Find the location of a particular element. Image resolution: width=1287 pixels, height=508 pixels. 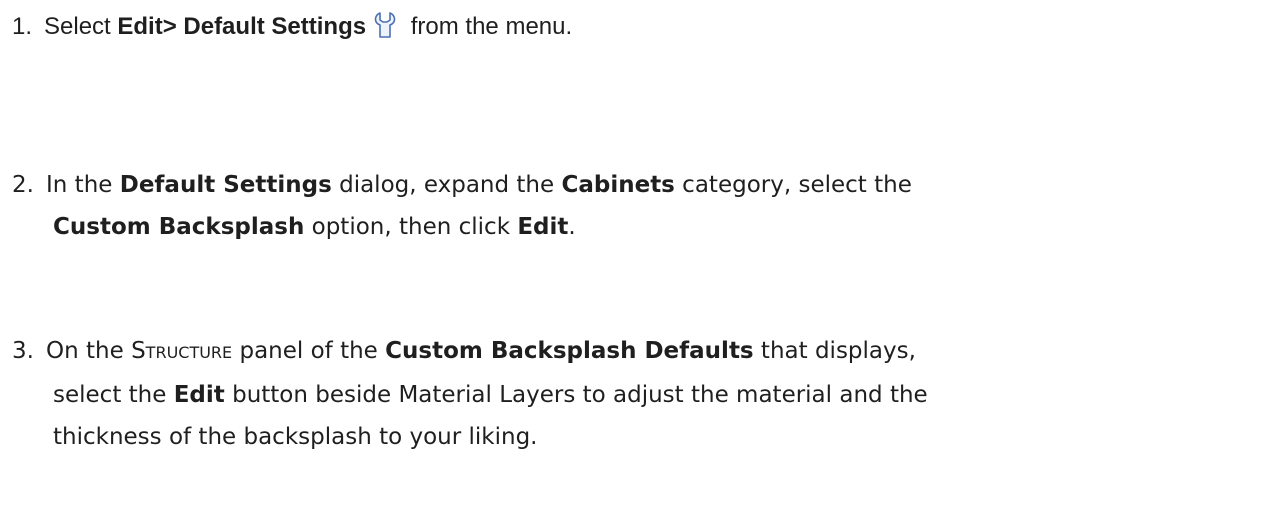

option-name: Custom Backsplash is located at coordinates (179, 227).